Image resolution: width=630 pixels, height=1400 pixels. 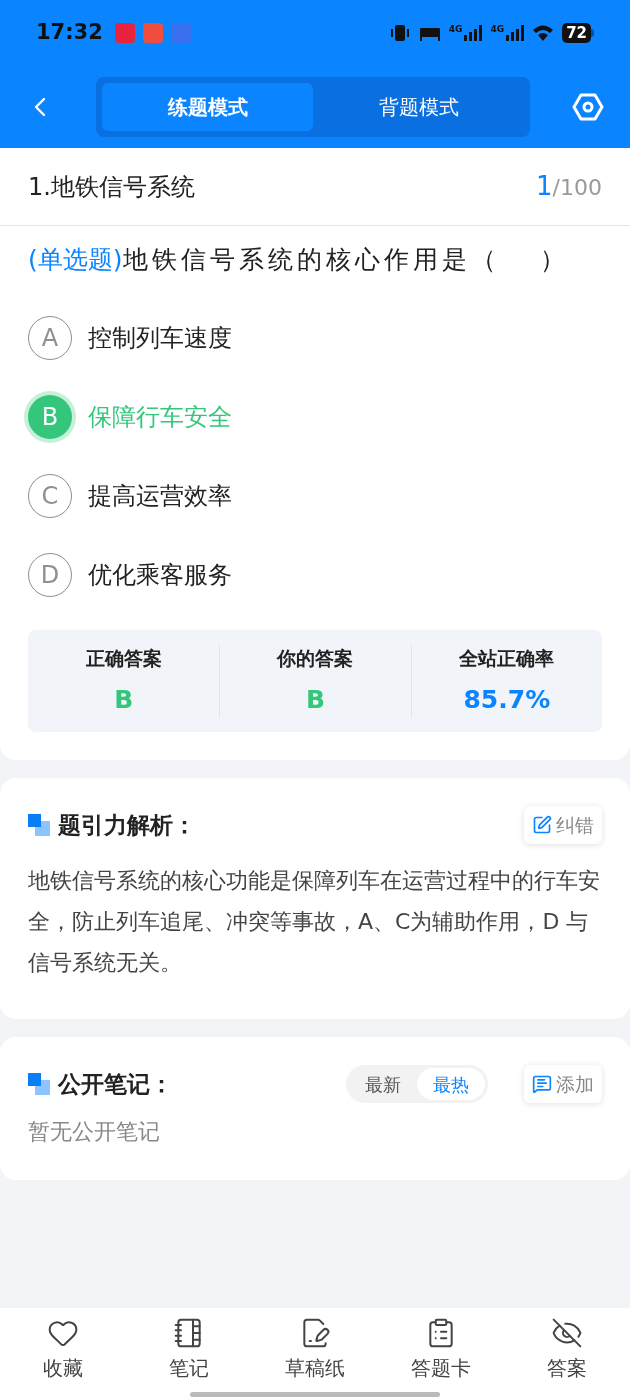 I want to click on result-label: 全站正确率, so click(x=507, y=658).